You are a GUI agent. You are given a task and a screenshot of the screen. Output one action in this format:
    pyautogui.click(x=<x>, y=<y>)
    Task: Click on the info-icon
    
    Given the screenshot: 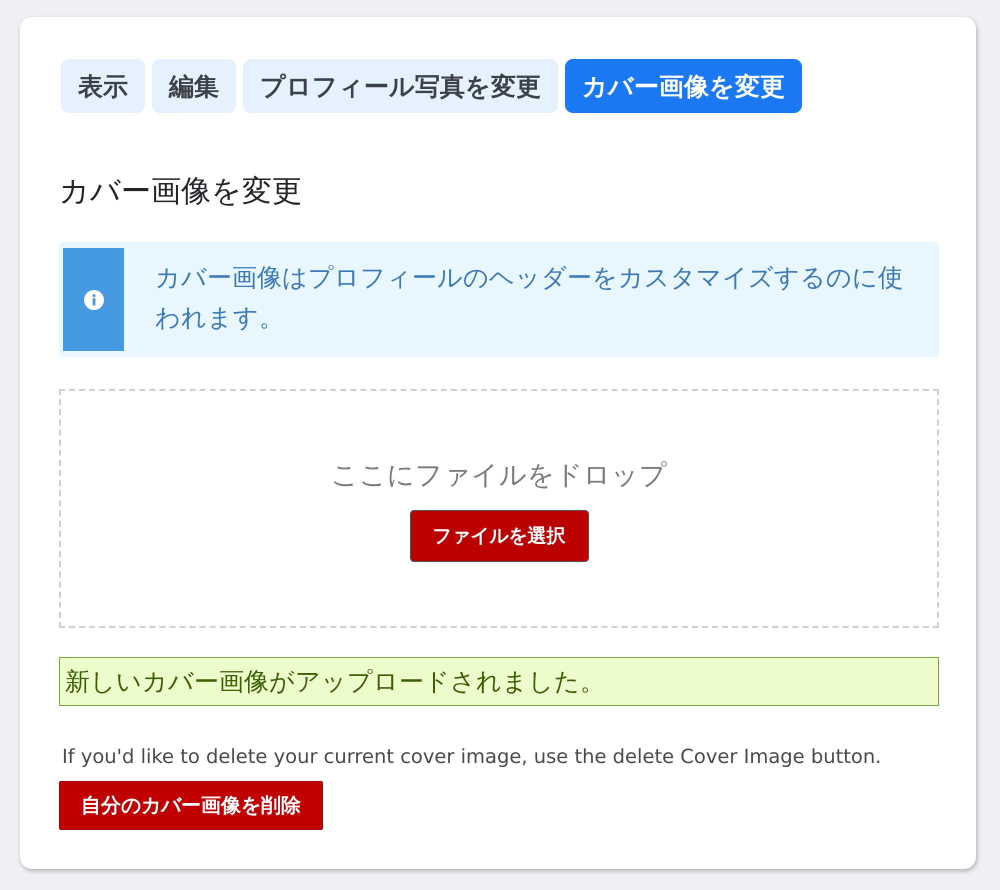 What is the action you would take?
    pyautogui.click(x=94, y=300)
    